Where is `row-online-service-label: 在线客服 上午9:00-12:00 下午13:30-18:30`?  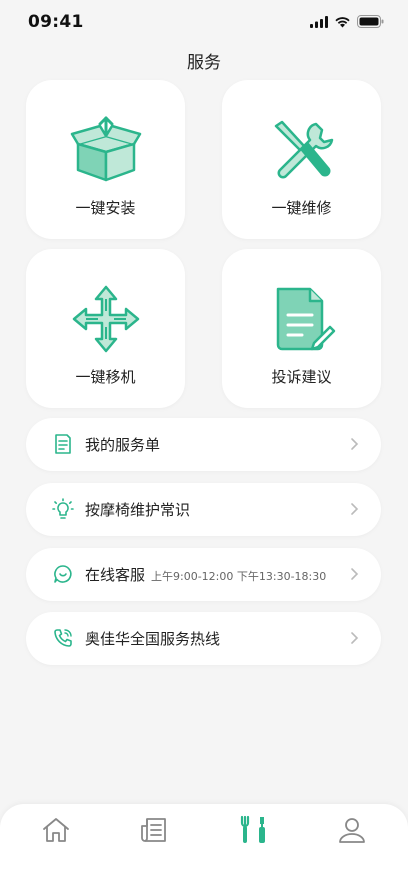
row-online-service-label: 在线客服 上午9:00-12:00 下午13:30-18:30 is located at coordinates (206, 575).